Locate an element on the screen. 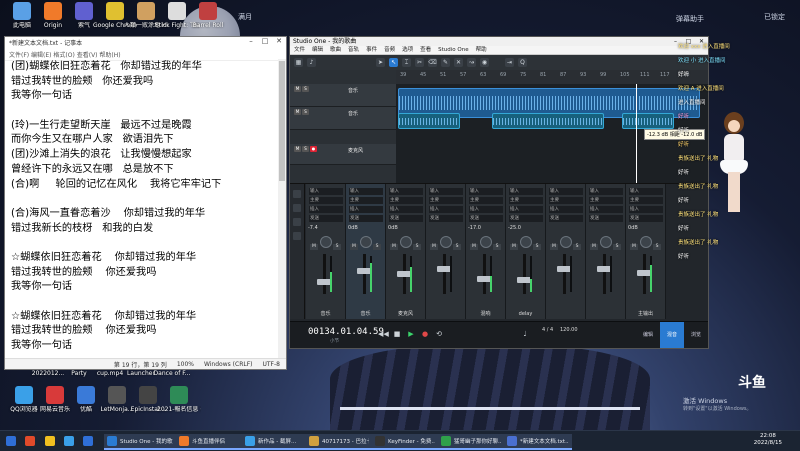 The width and height of the screenshot is (800, 451). notepad-scrollbar is located at coordinates (282, 209).